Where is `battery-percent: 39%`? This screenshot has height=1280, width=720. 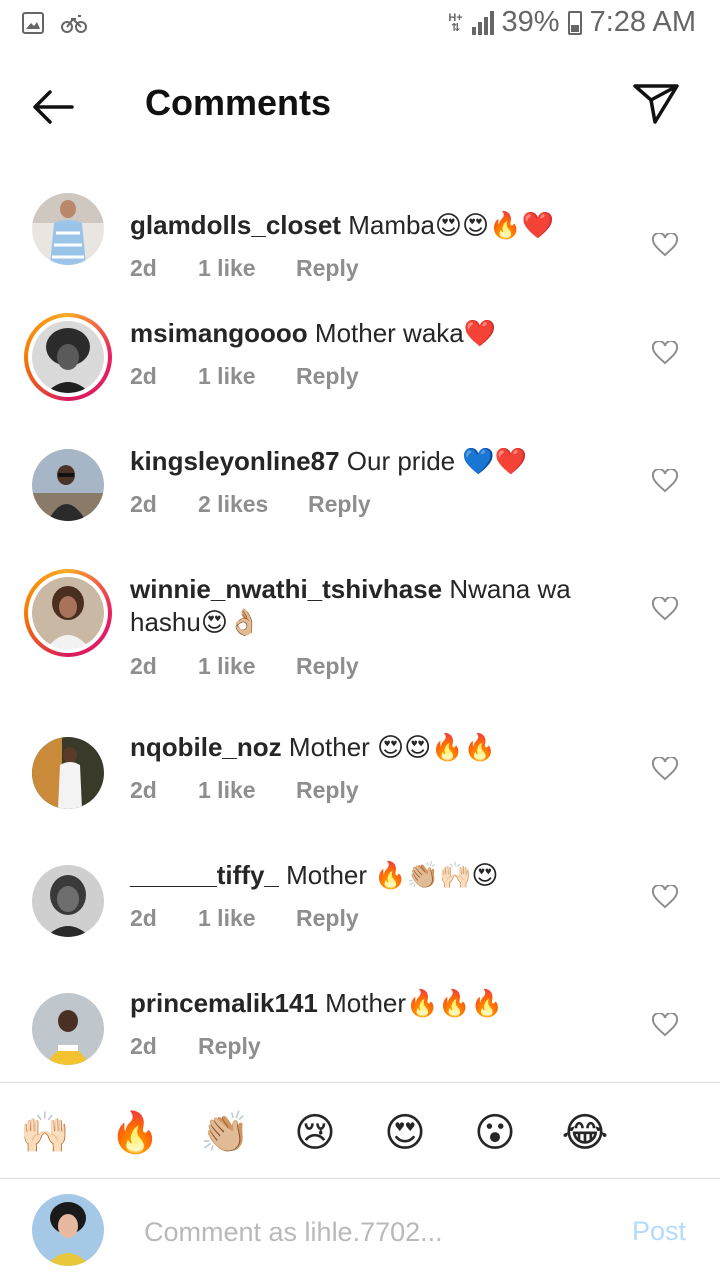 battery-percent: 39% is located at coordinates (530, 22).